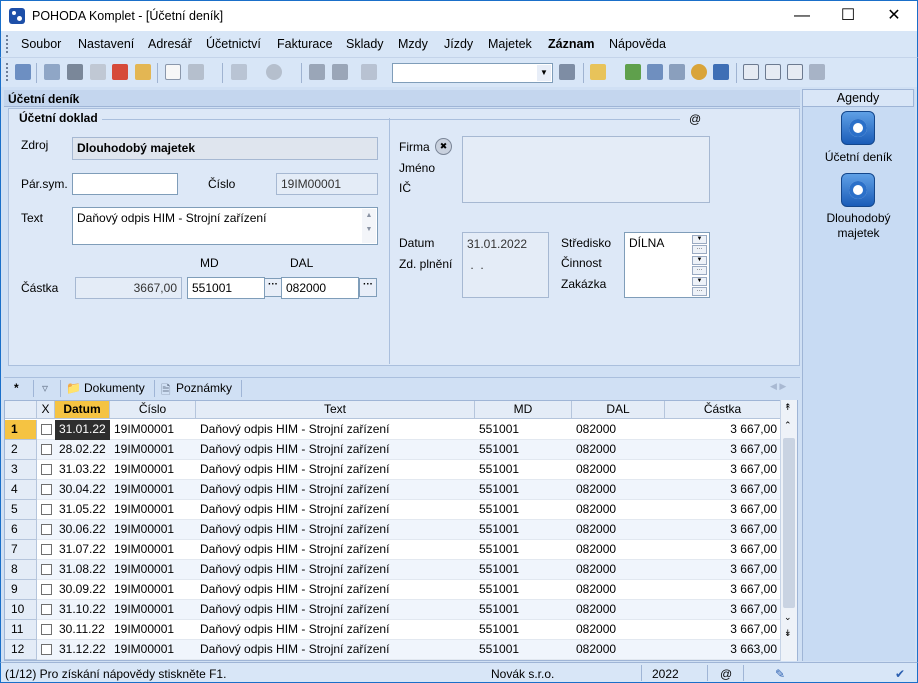 The image size is (918, 683). What do you see at coordinates (788, 407) in the screenshot?
I see `scroll-top-icon: ↟` at bounding box center [788, 407].